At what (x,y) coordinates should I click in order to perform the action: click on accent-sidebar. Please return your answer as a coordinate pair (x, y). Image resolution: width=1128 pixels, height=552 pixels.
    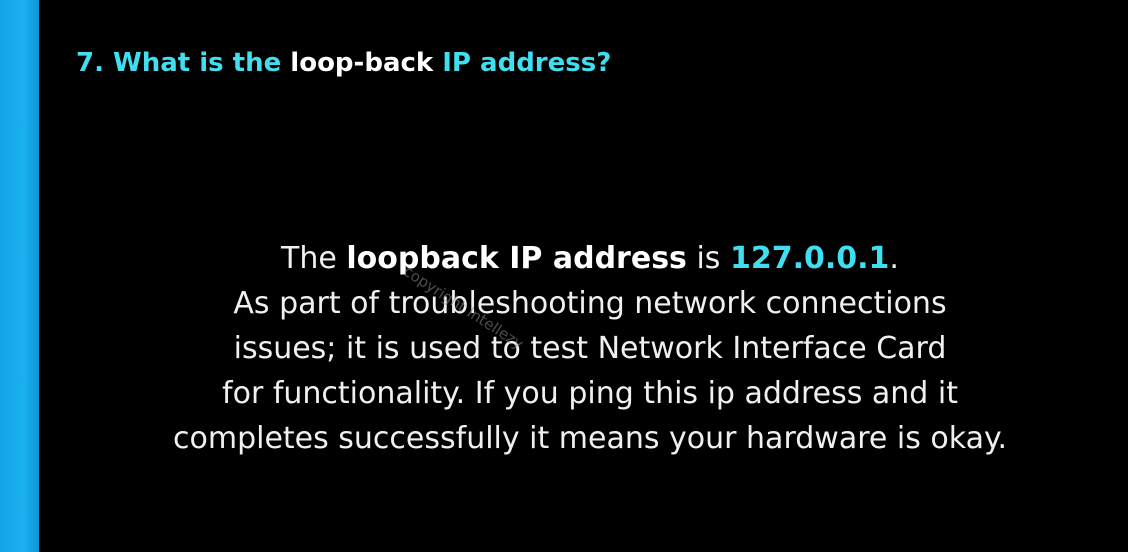
    Looking at the image, I should click on (19, 276).